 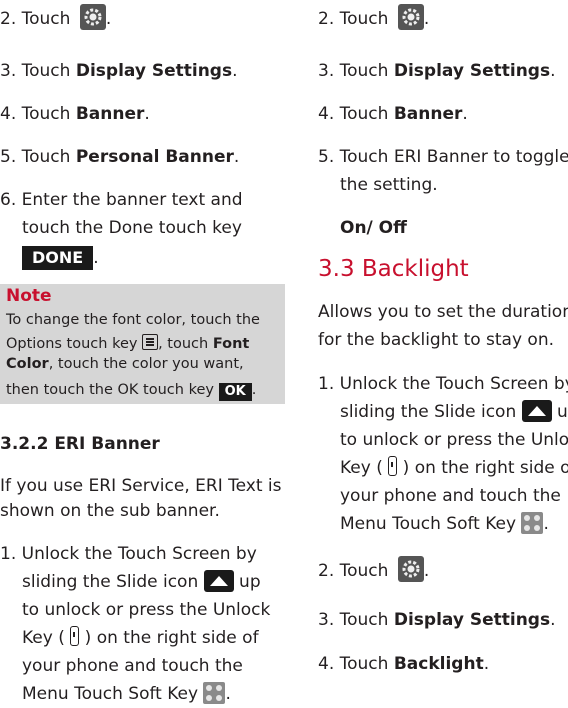 I want to click on left-step-4: 4. Touch Banner., so click(x=75, y=114).